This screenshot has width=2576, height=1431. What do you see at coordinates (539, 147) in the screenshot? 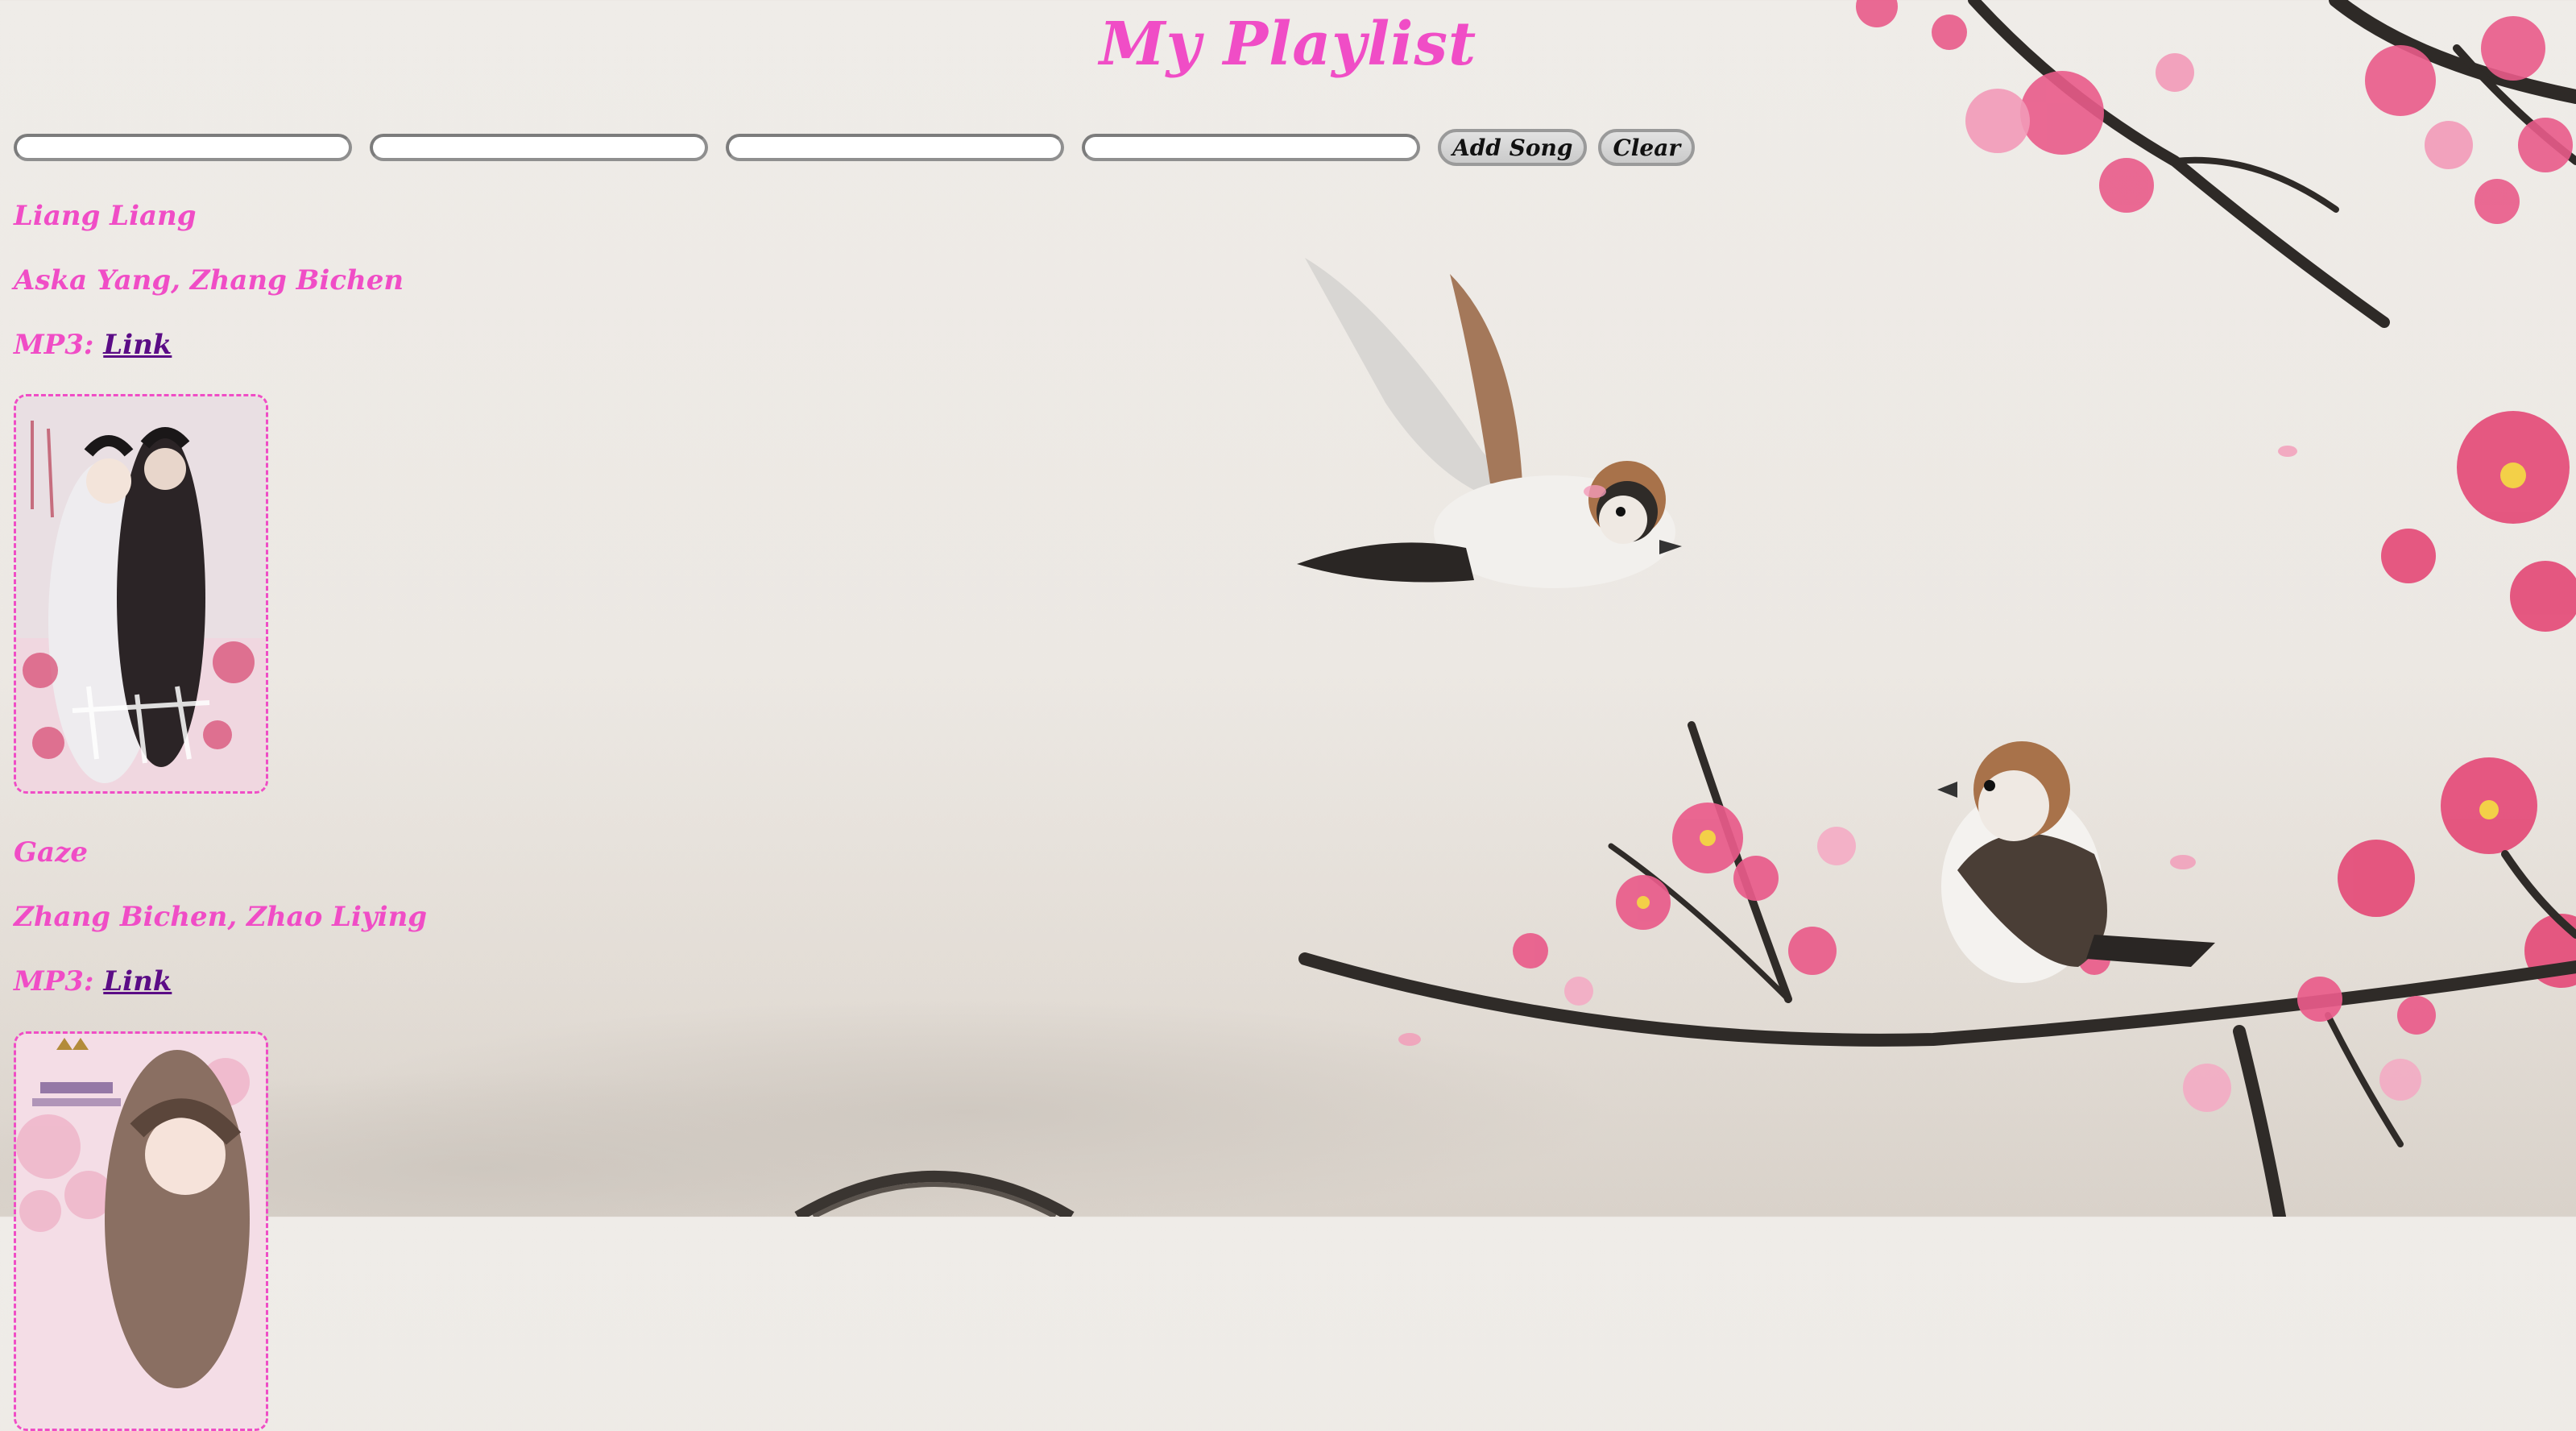
I see `song-artist-input` at bounding box center [539, 147].